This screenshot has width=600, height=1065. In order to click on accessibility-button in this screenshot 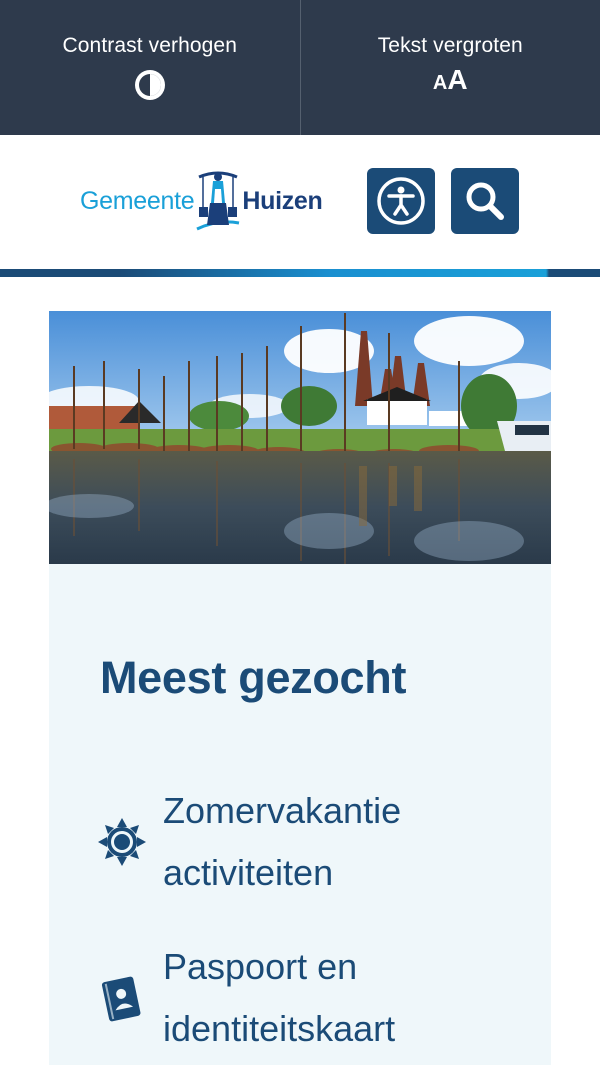, I will do `click(401, 201)`.